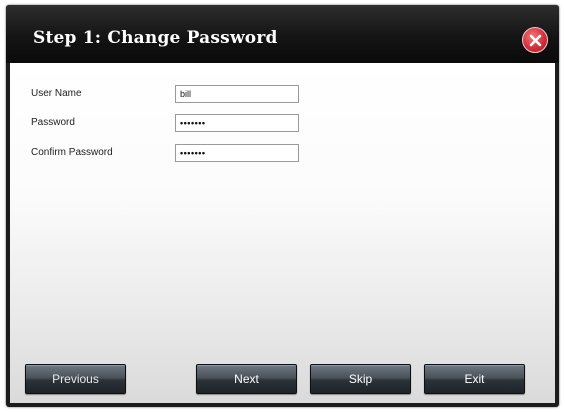  I want to click on exit-button: Exit, so click(474, 379).